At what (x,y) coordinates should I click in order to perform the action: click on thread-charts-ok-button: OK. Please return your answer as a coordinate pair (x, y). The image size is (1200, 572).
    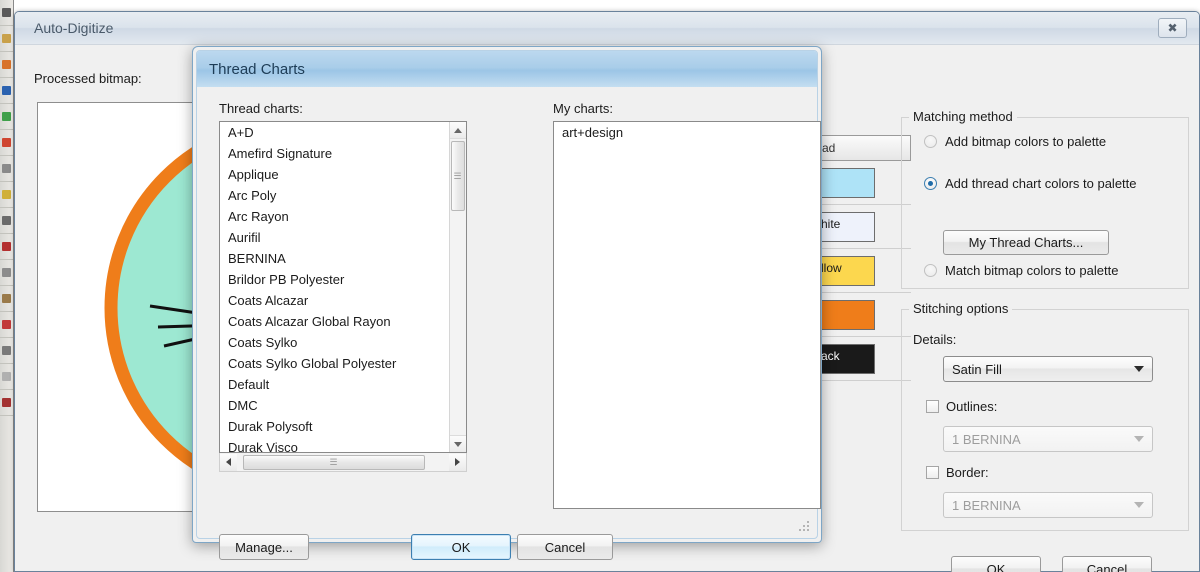
    Looking at the image, I should click on (461, 547).